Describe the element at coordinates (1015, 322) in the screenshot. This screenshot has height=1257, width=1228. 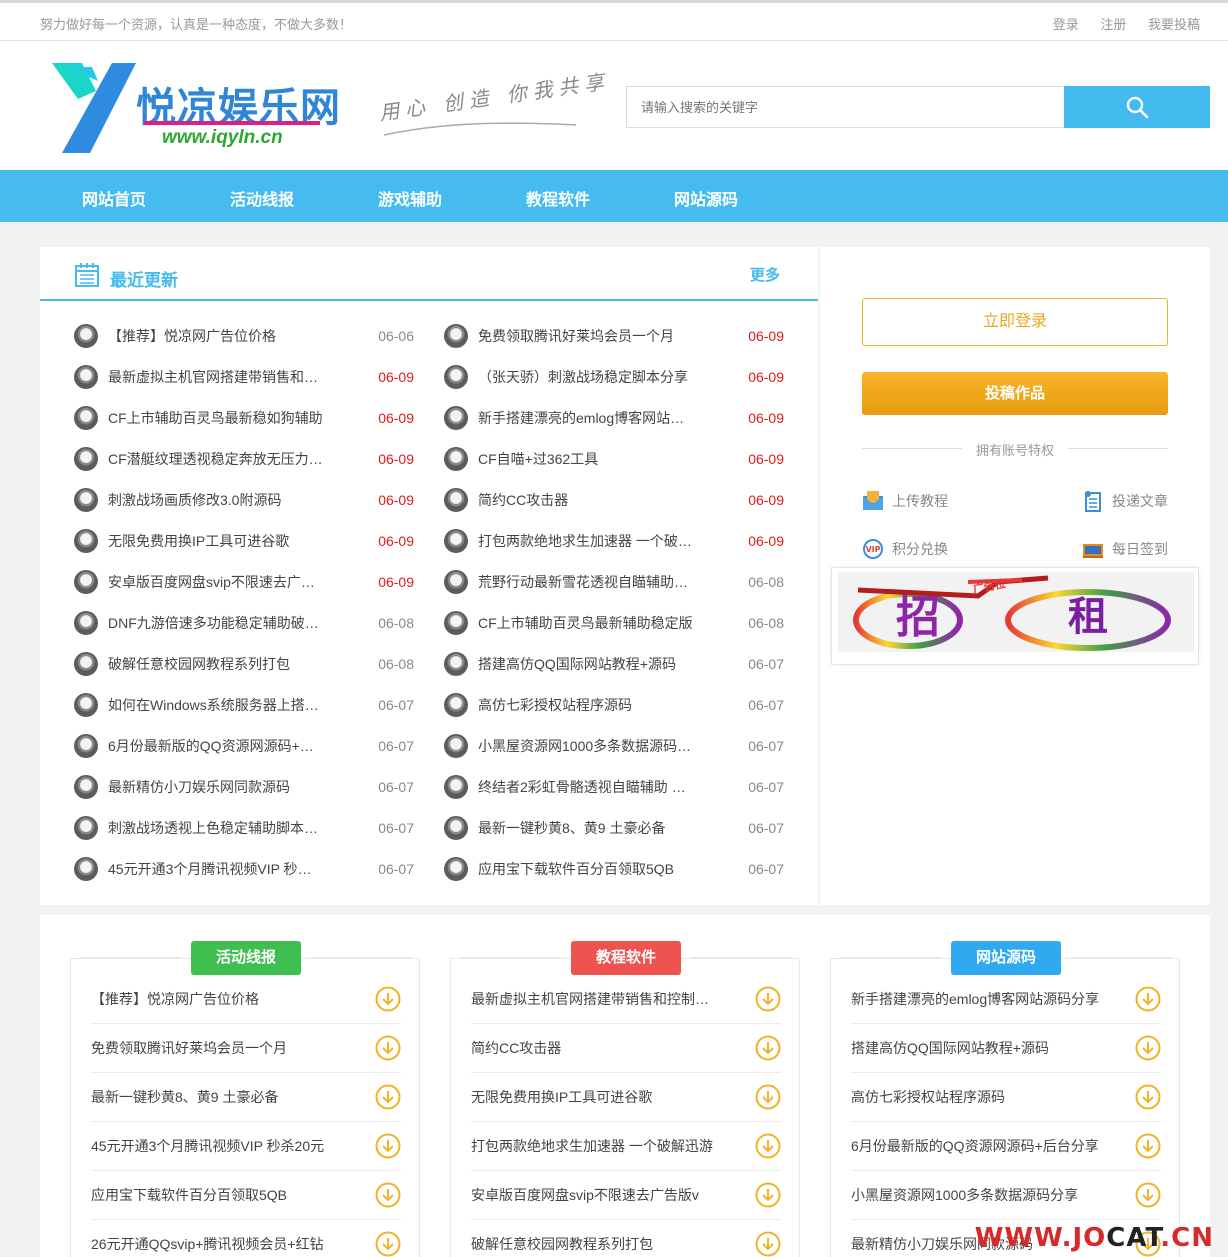
I see `login-now-button: 立即登录` at that location.